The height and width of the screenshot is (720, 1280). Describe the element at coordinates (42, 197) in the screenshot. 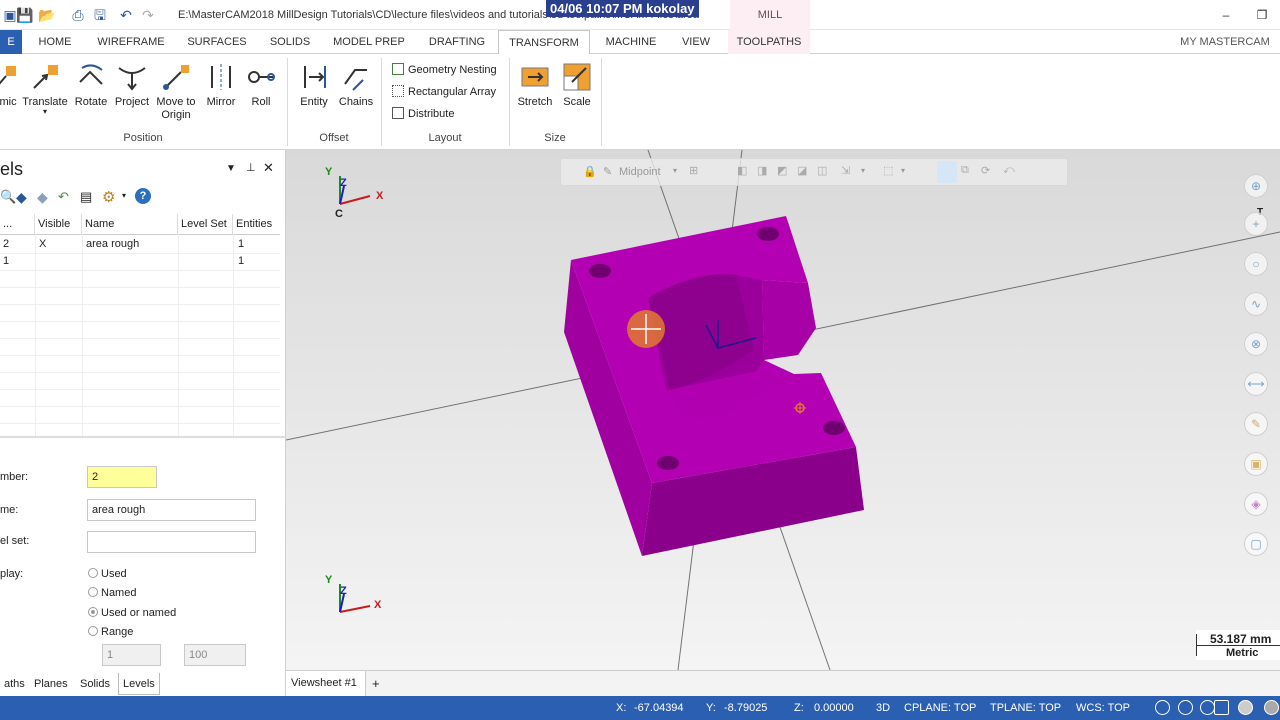

I see `layers-all-icon: ◆` at that location.